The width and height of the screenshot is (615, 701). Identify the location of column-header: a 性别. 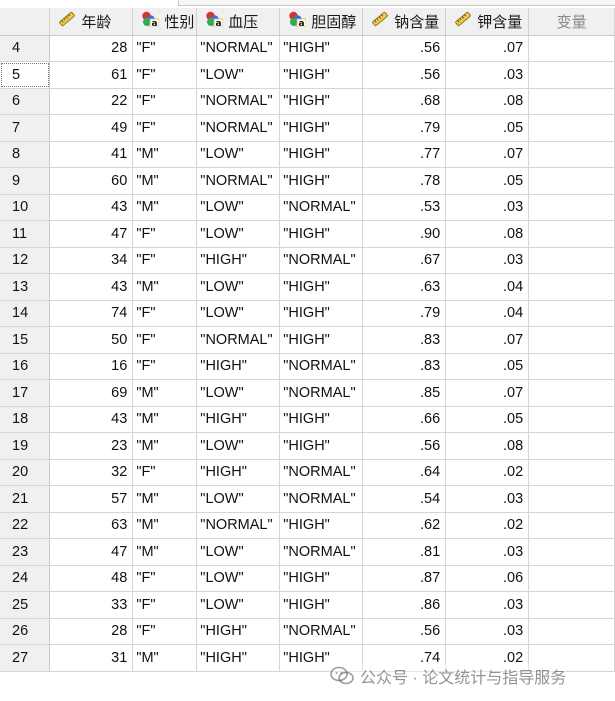
(165, 22).